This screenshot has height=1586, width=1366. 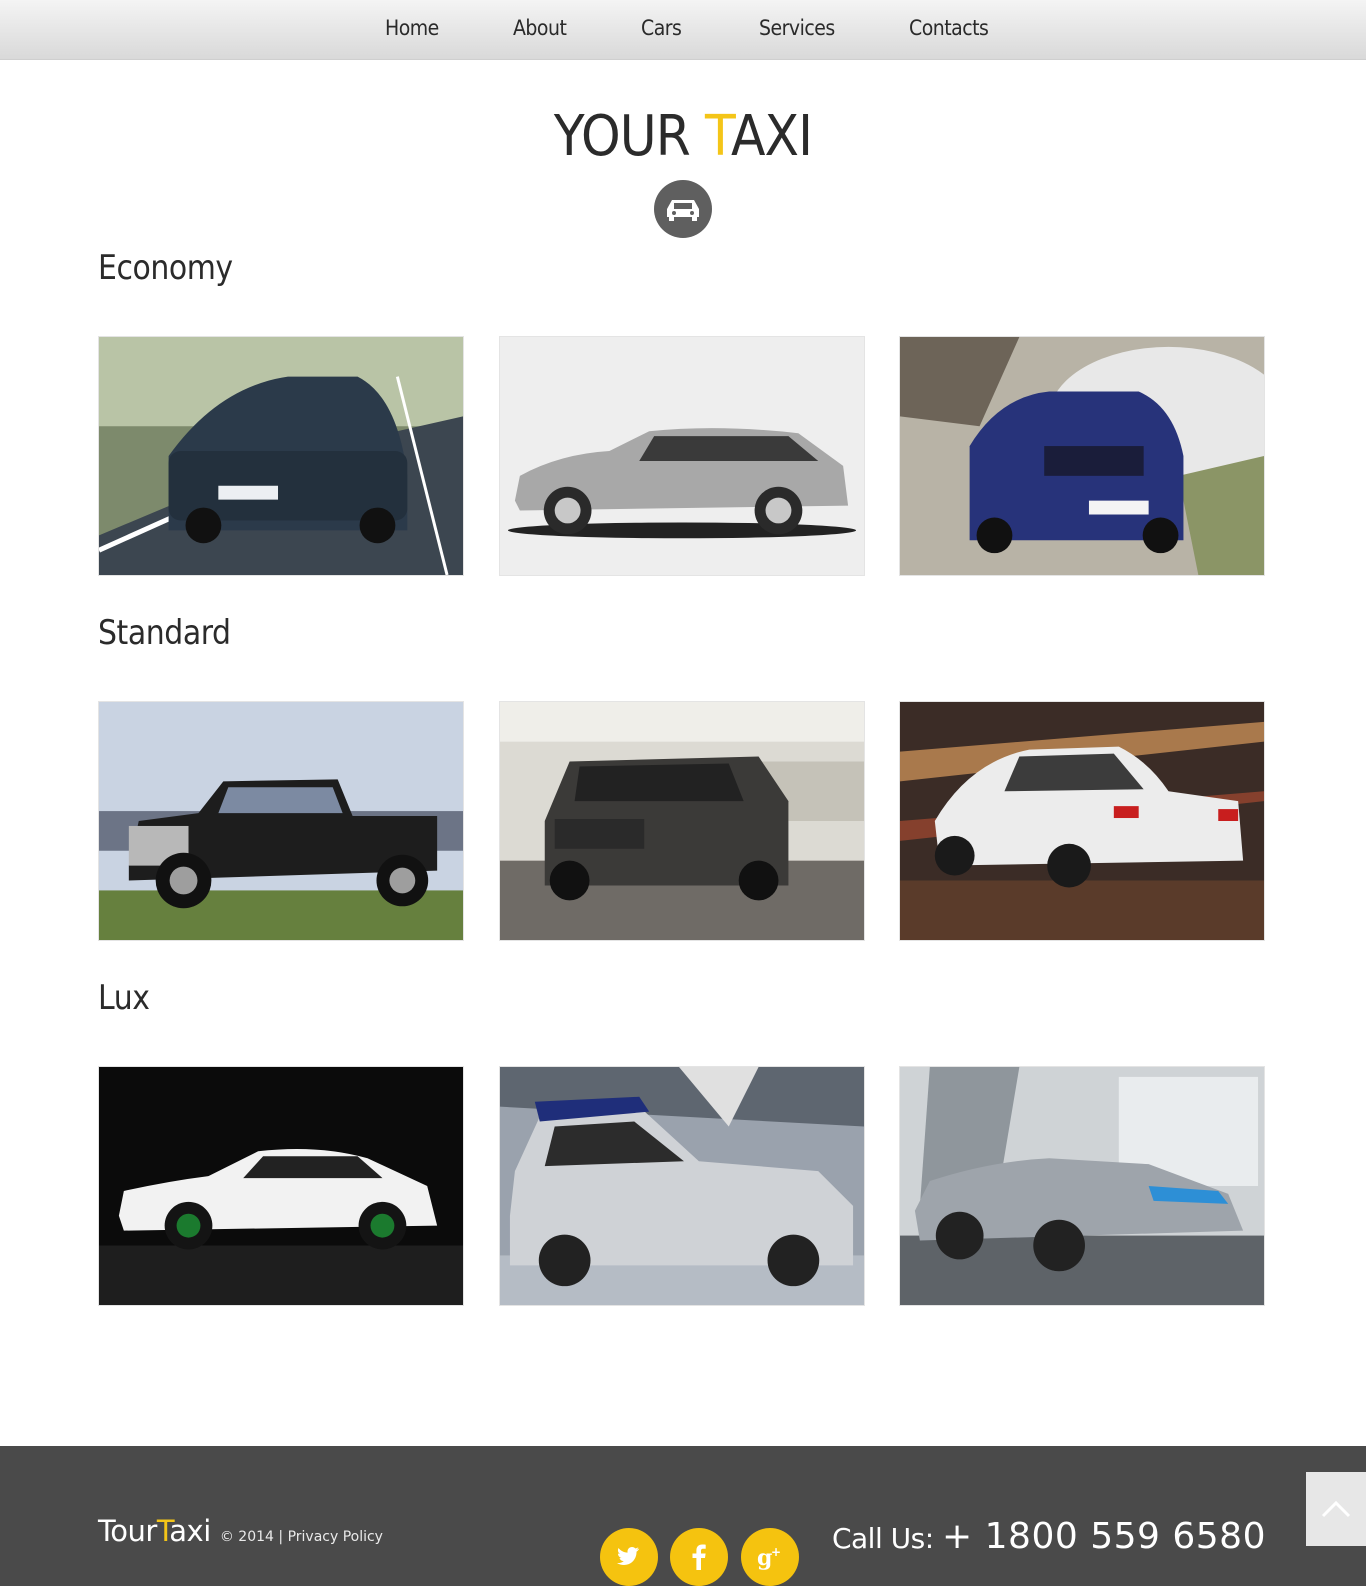 I want to click on concept-roadster-photo, so click(x=1082, y=1186).